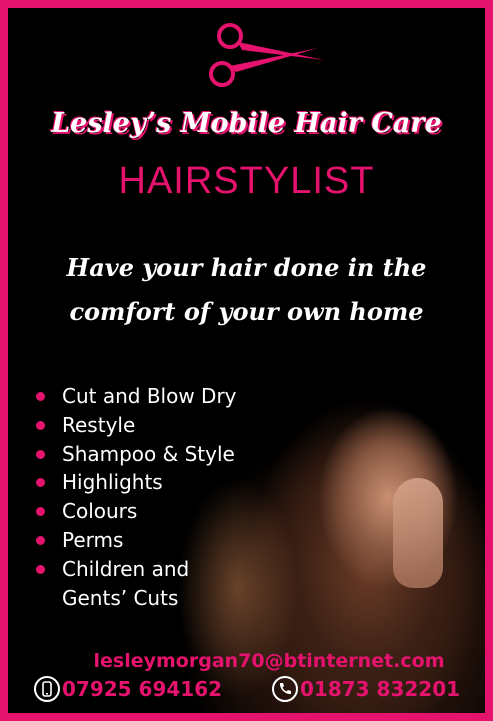 This screenshot has height=721, width=493. Describe the element at coordinates (266, 55) in the screenshot. I see `scissors-icon` at that location.